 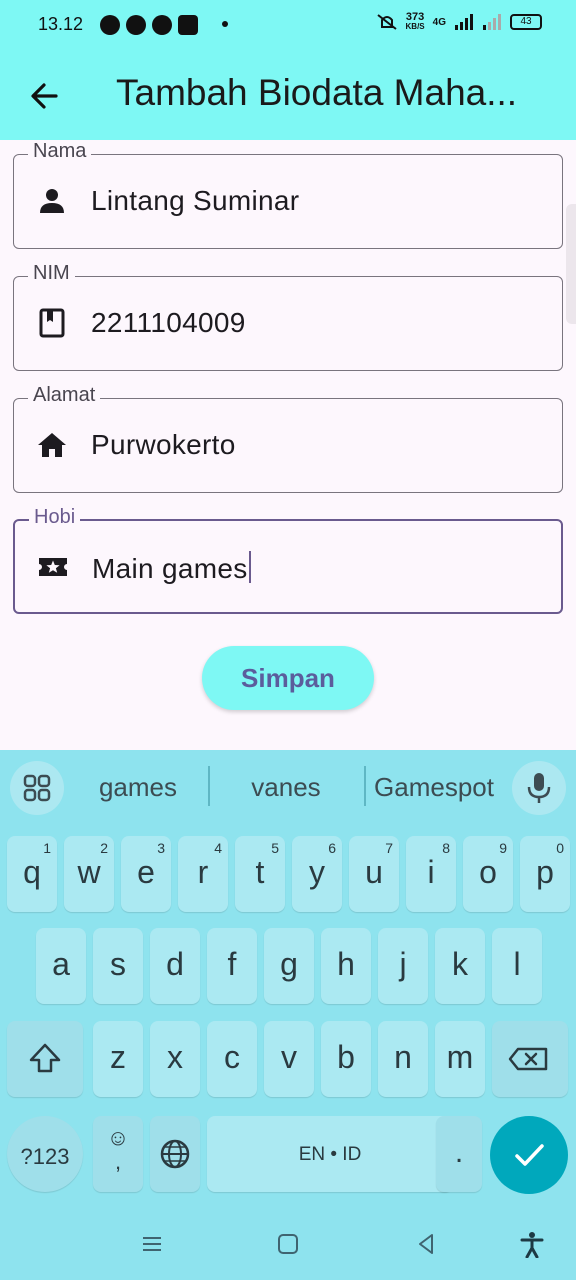 What do you see at coordinates (149, 25) in the screenshot?
I see `notification-icons` at bounding box center [149, 25].